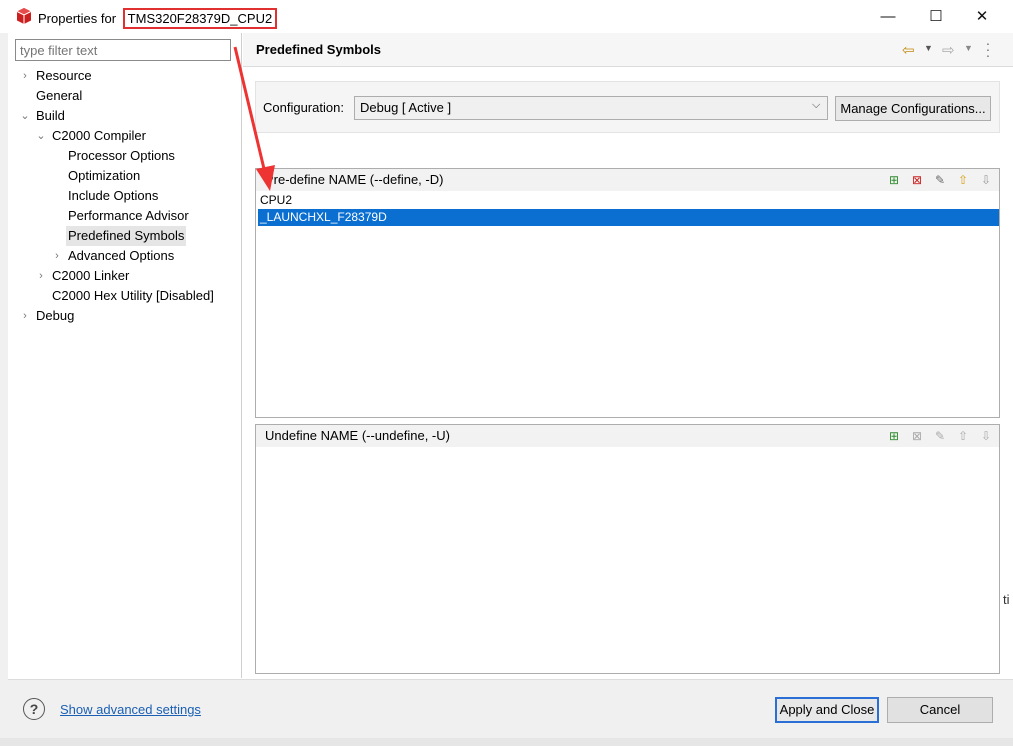 This screenshot has width=1013, height=746. What do you see at coordinates (121, 256) in the screenshot?
I see `tree-item: Advanced Options` at bounding box center [121, 256].